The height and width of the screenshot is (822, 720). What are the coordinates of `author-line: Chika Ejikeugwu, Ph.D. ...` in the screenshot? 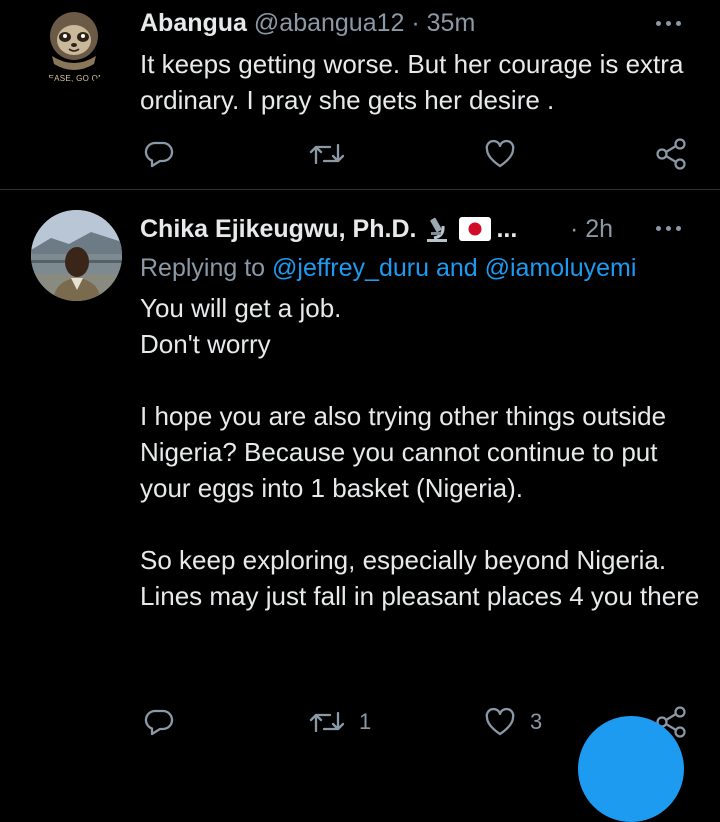 It's located at (328, 229).